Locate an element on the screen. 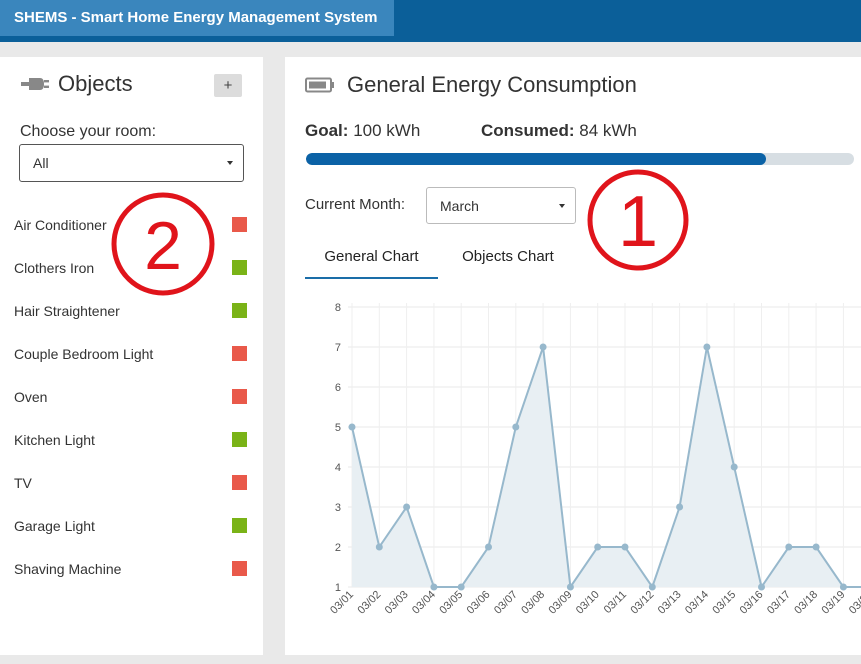 The image size is (861, 664). goal-value: 100 kWh is located at coordinates (387, 130).